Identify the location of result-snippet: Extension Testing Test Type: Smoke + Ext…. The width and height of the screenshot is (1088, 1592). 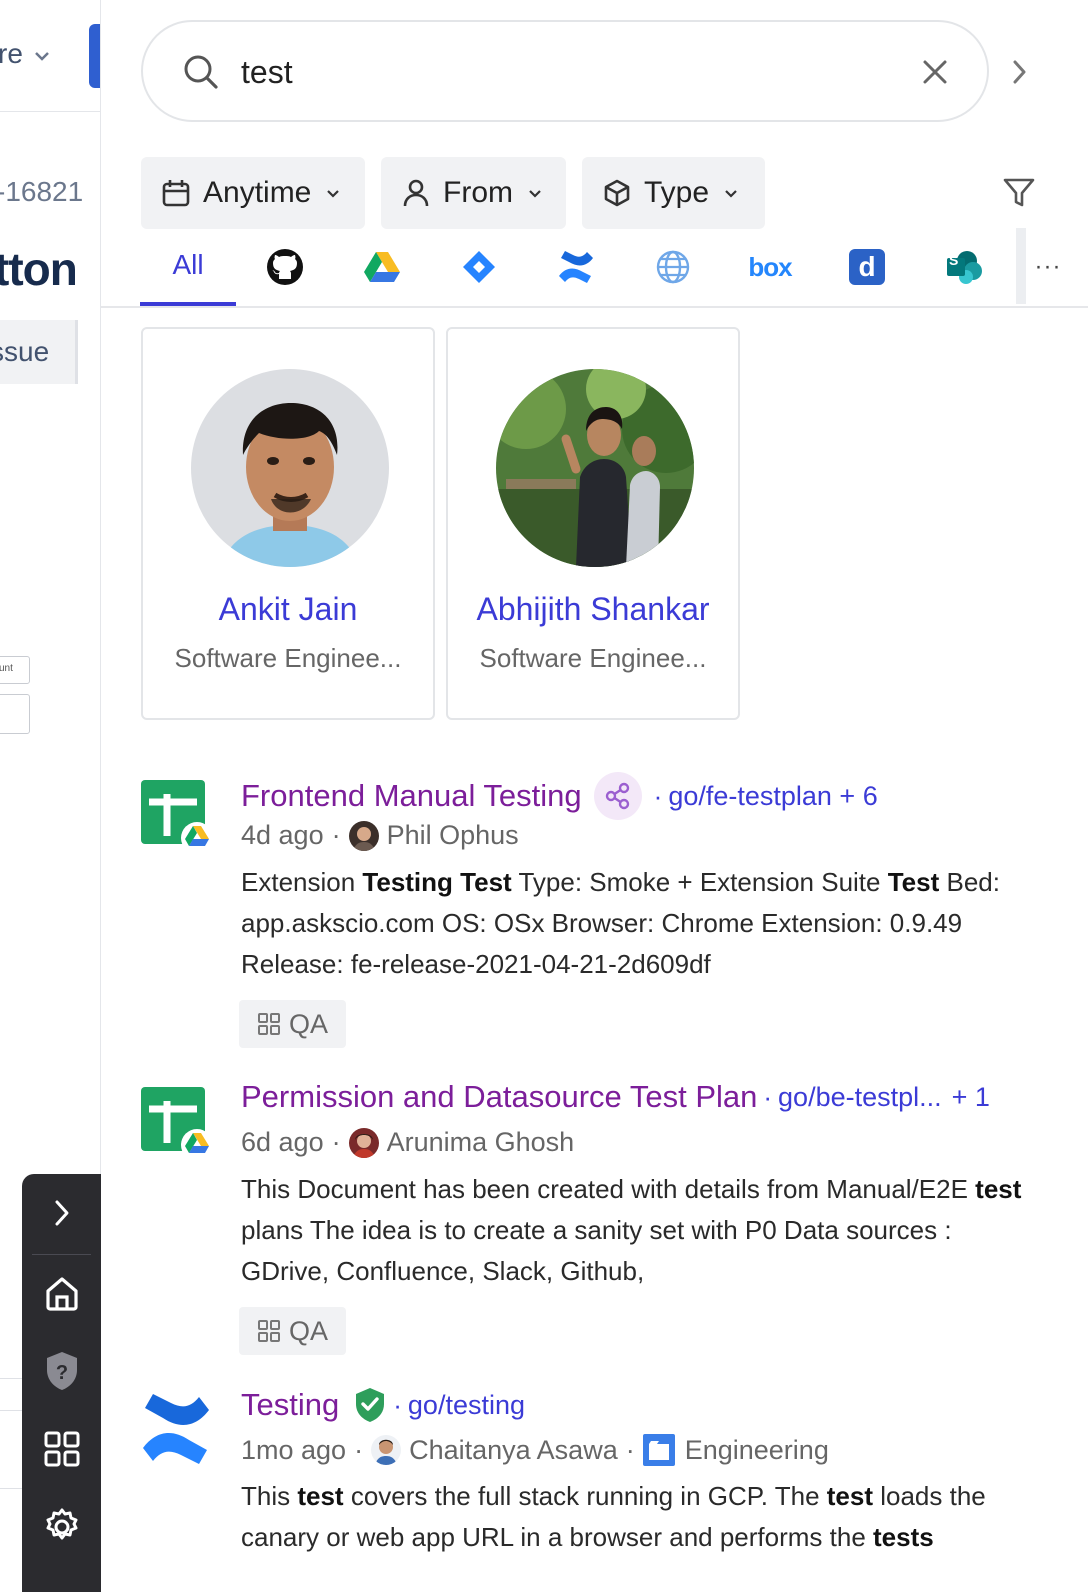
(641, 923).